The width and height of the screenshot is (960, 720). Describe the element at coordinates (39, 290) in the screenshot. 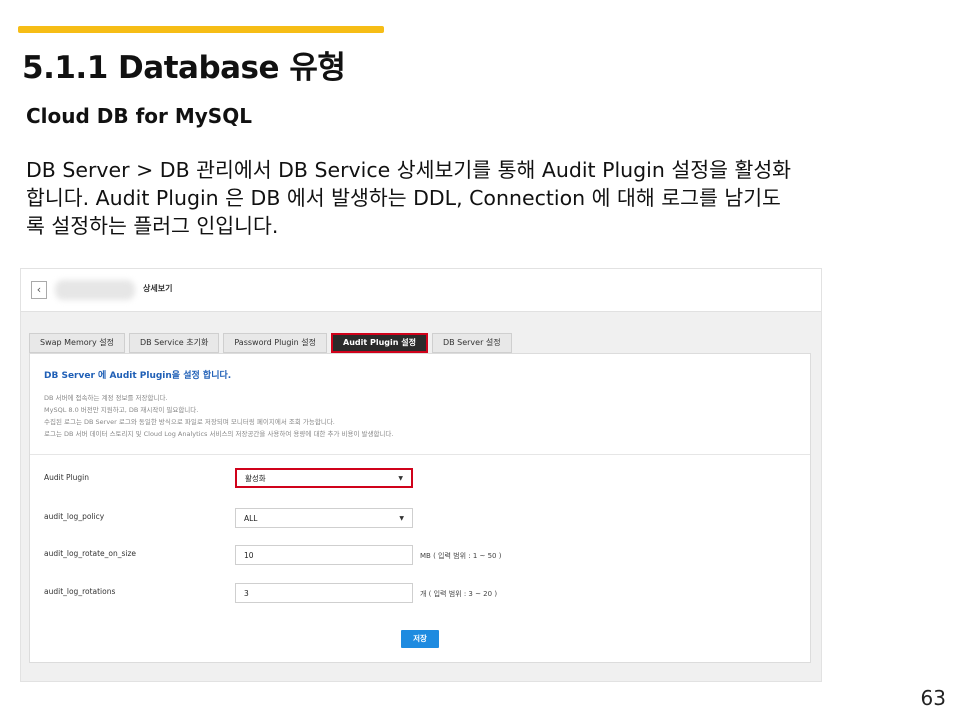

I see `chevron-left-icon: ‹` at that location.